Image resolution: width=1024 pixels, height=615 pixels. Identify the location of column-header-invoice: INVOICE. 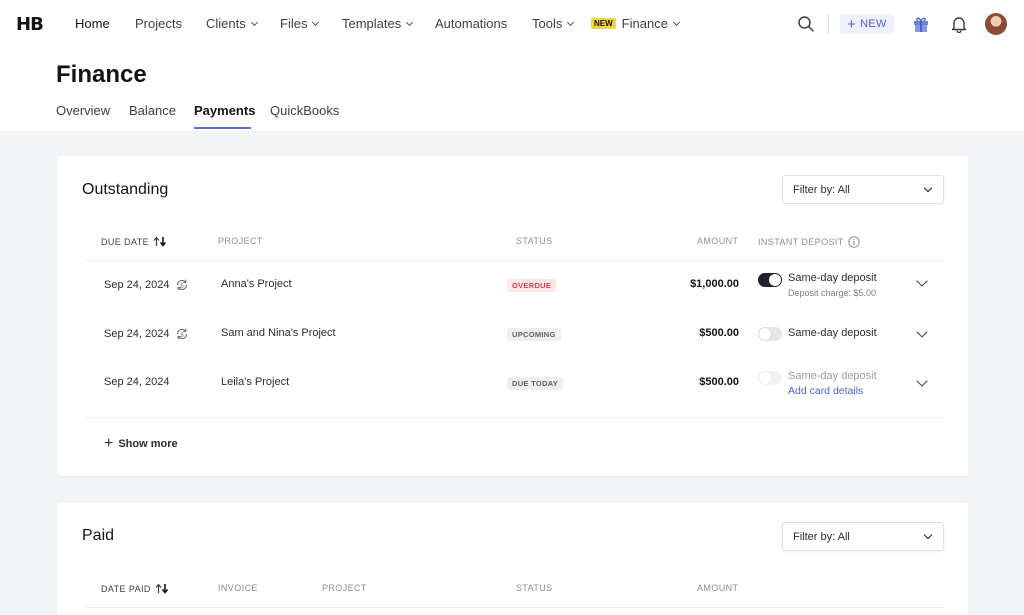
(238, 588).